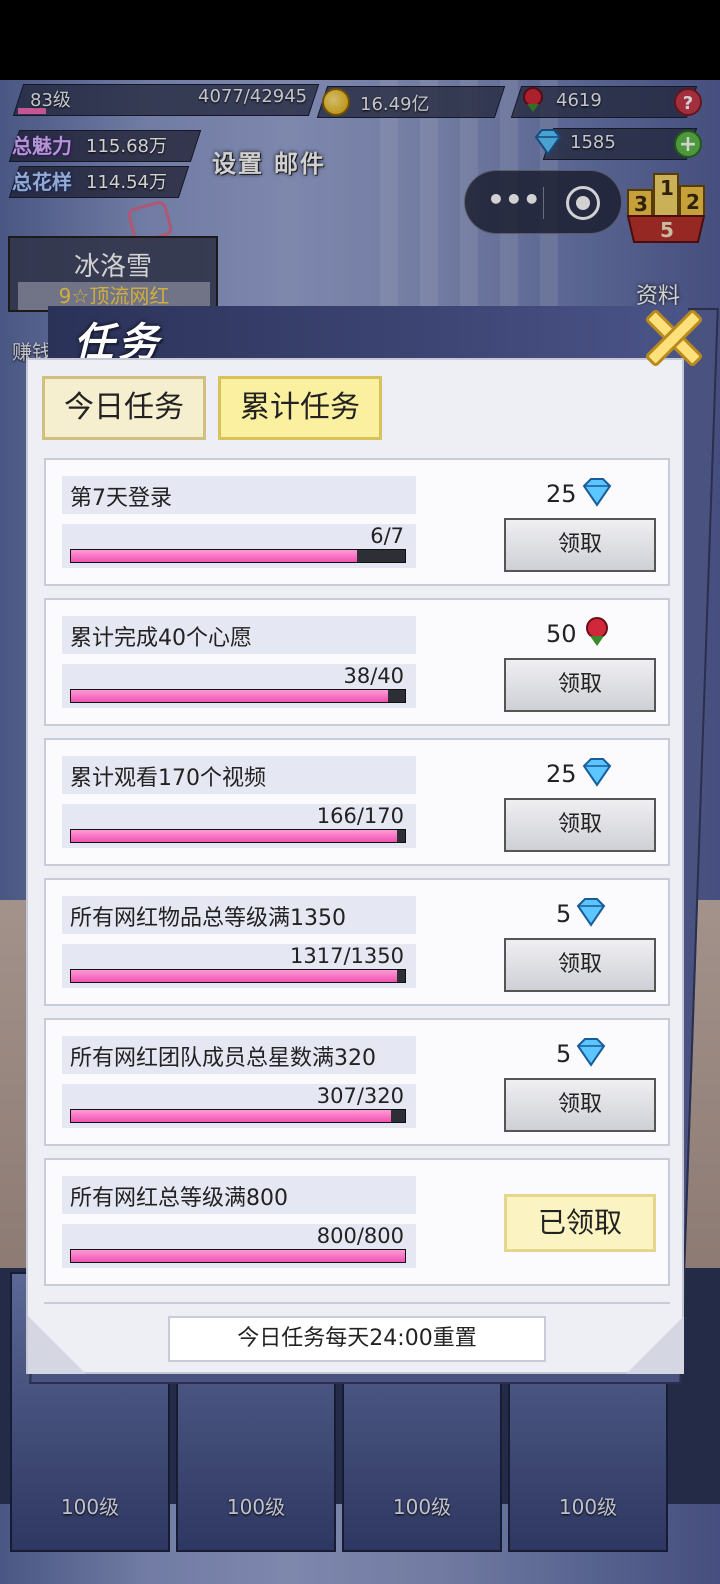 The height and width of the screenshot is (1584, 720). I want to click on claimed-badge: 已领取, so click(580, 1223).